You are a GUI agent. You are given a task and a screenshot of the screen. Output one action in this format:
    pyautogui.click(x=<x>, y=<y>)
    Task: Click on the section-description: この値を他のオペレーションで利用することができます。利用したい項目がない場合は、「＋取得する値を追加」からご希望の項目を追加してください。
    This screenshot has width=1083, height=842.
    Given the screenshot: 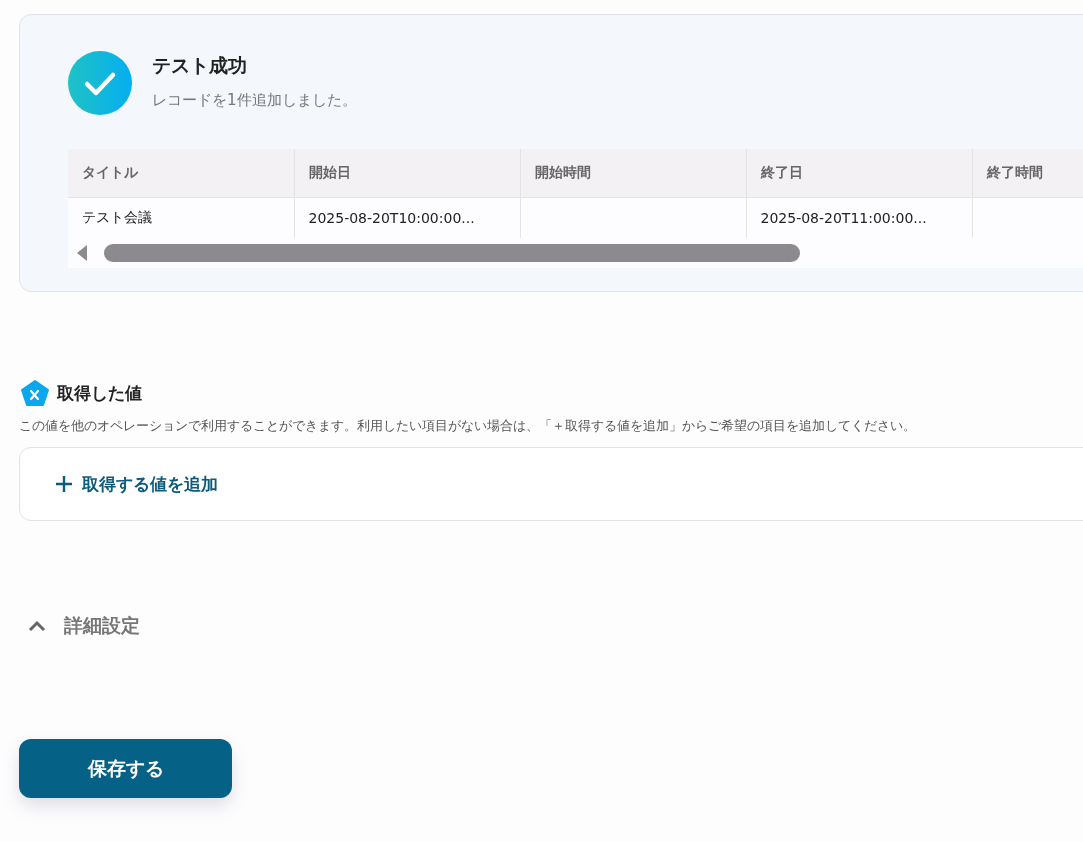 What is the action you would take?
    pyautogui.click(x=468, y=426)
    